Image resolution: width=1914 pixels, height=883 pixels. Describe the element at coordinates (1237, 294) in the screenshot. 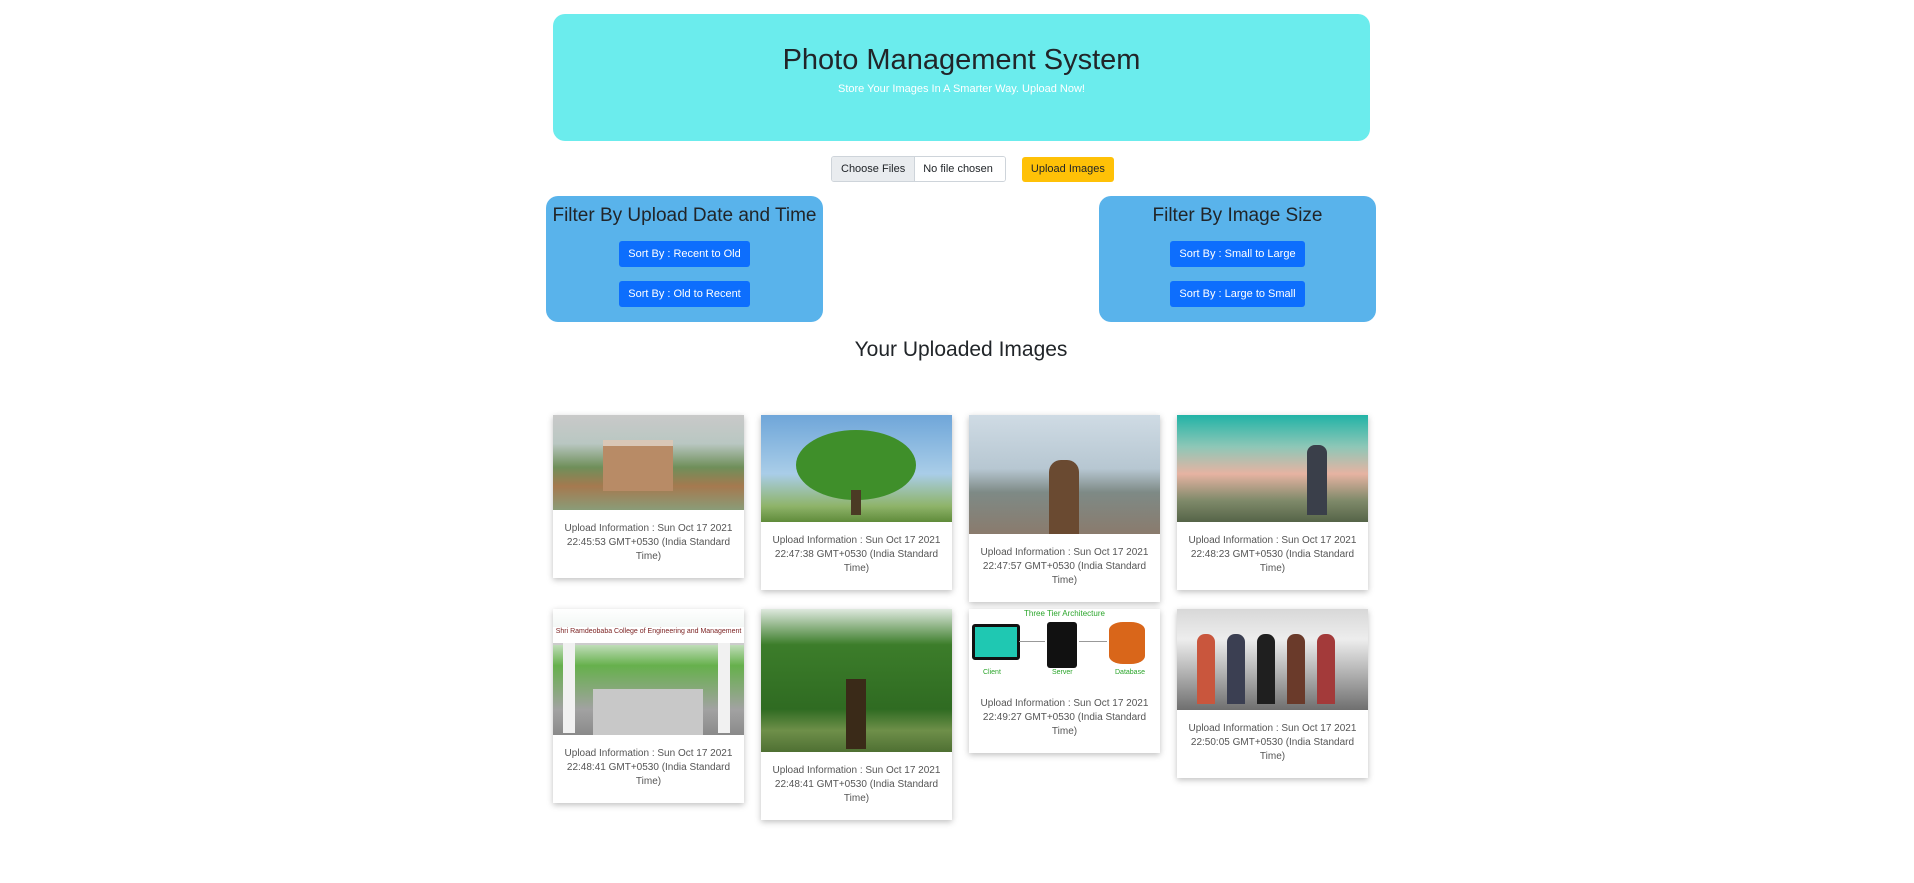

I see `sort-large-to-small-button: Sort By : Large to Small` at that location.